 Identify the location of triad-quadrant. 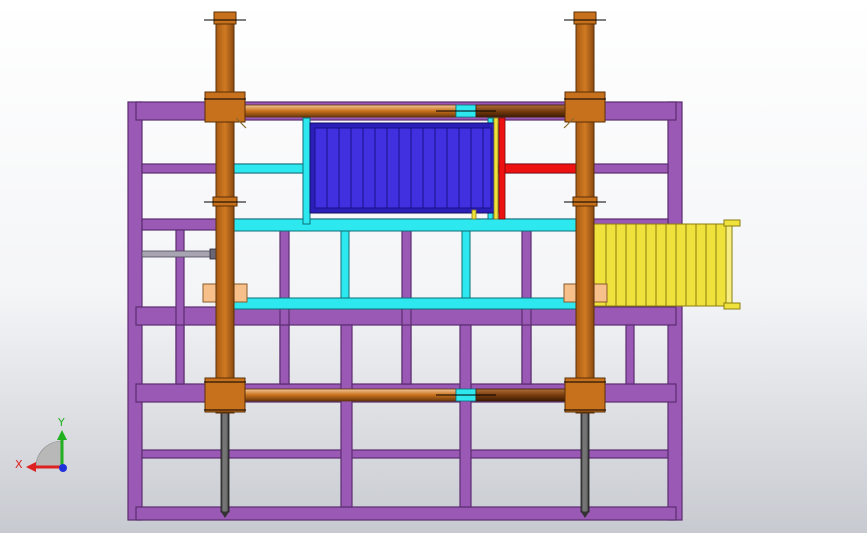
(49, 454).